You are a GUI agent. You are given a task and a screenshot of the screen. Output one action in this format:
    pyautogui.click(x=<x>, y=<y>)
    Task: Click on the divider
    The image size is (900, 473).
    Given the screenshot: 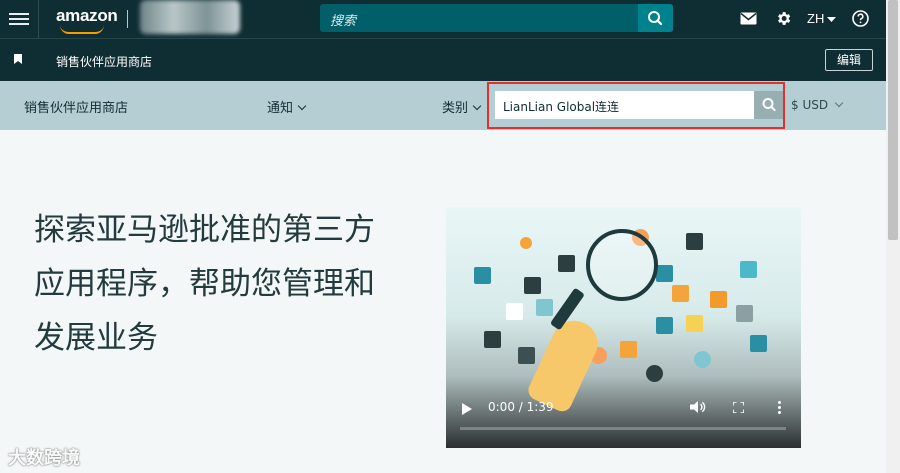 What is the action you would take?
    pyautogui.click(x=38, y=19)
    